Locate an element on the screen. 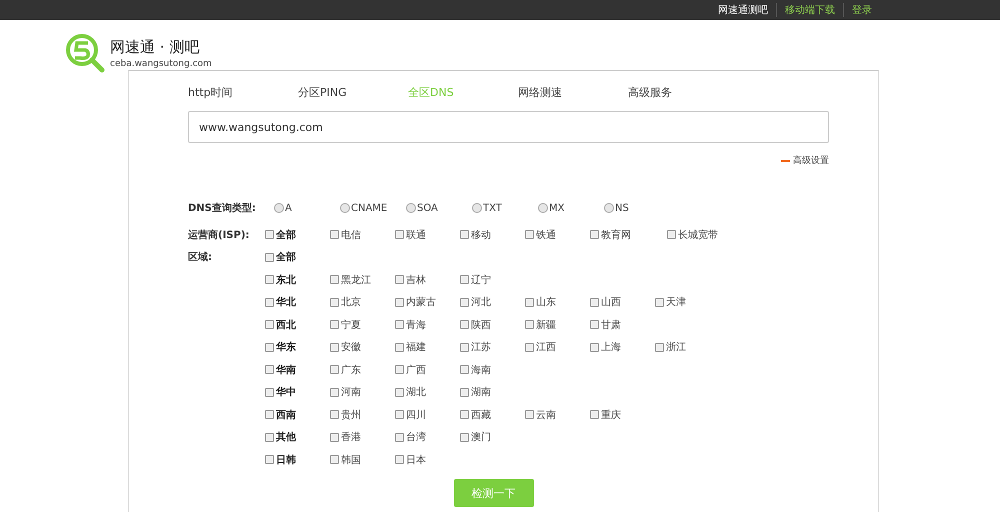  checkbox-option: 西藏 is located at coordinates (492, 415).